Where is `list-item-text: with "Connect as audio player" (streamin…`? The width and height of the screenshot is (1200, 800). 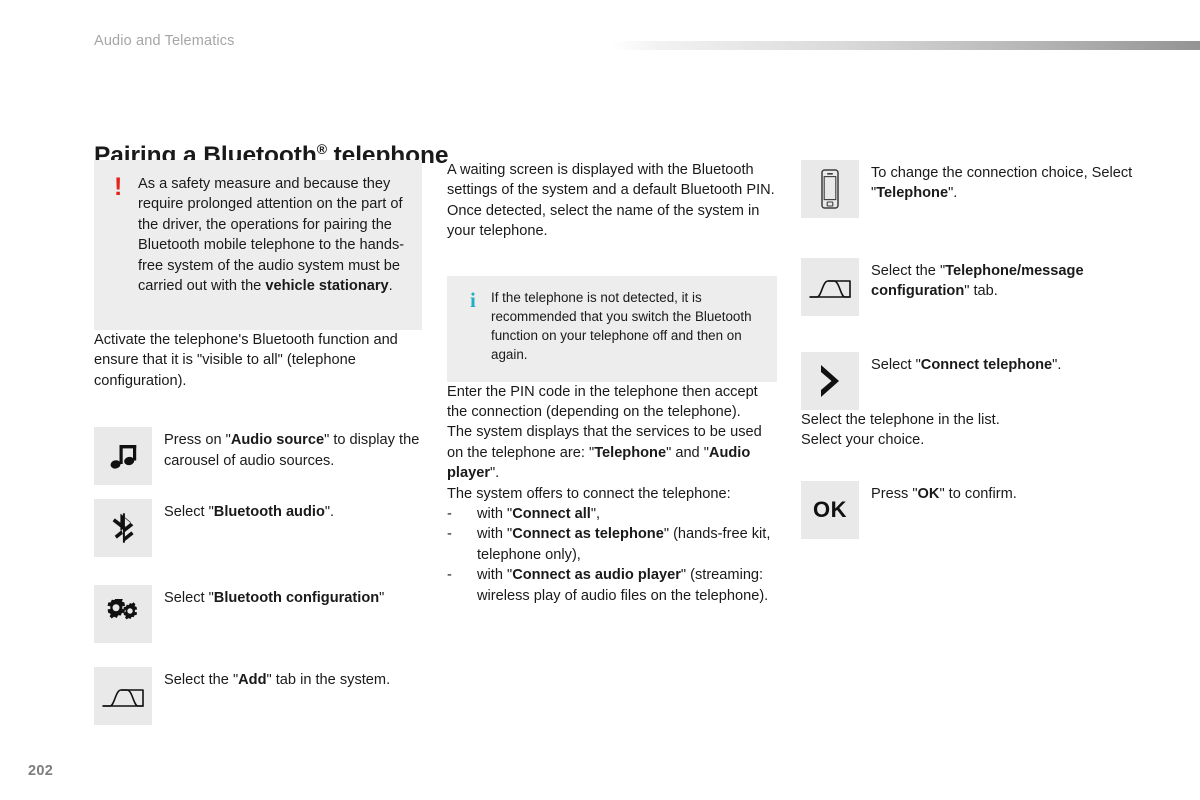 list-item-text: with "Connect as audio player" (streamin… is located at coordinates (623, 585).